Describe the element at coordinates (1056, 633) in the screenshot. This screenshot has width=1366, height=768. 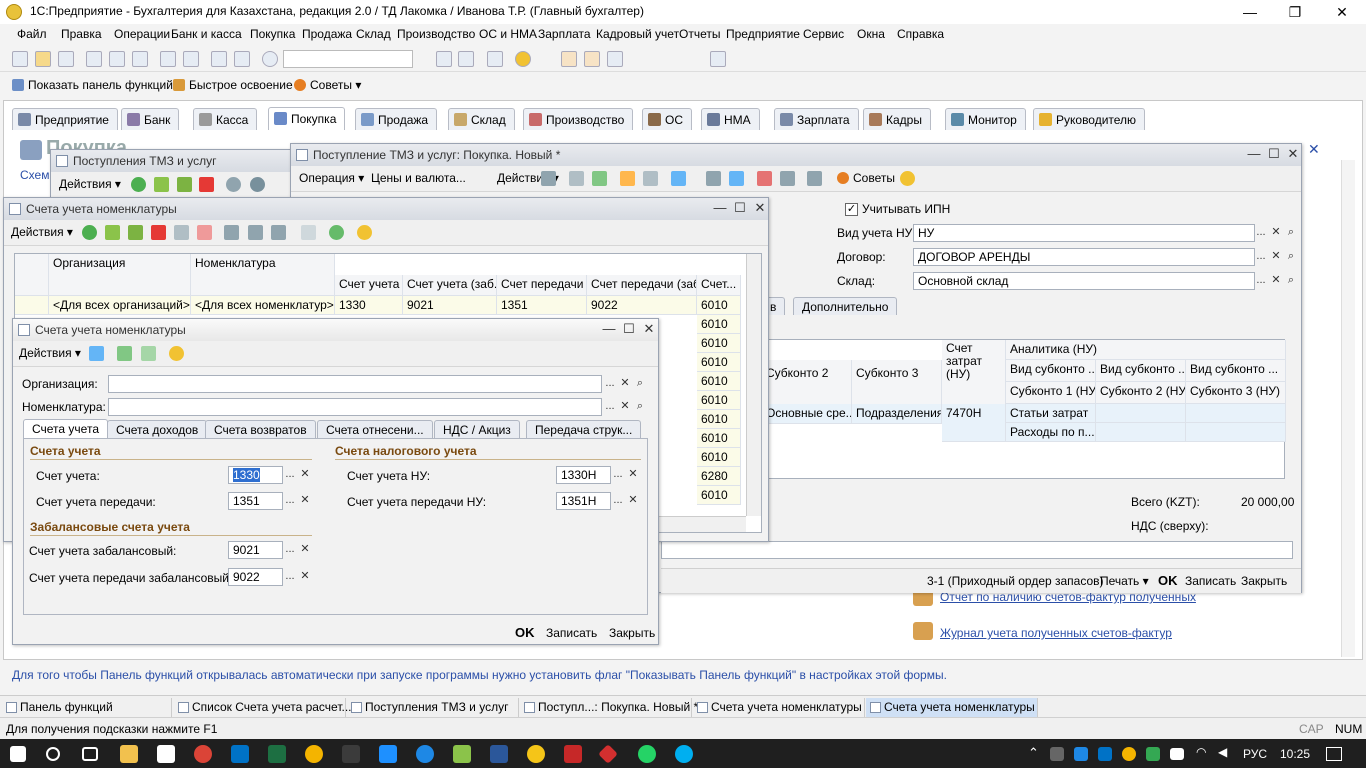
I see `link-invoices-journal: Журнал учета полученных счетов-фактур` at that location.